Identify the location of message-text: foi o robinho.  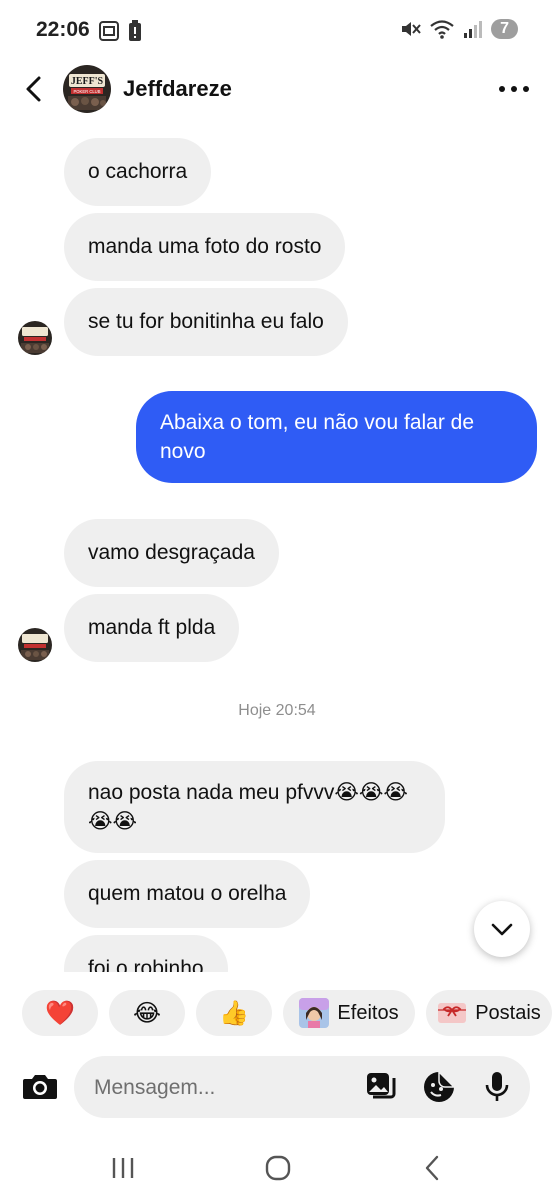
(146, 964).